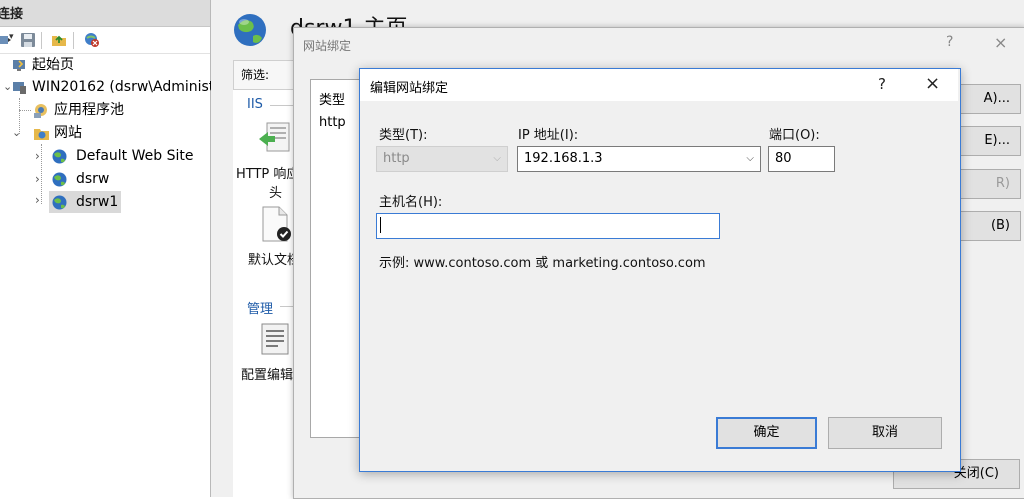 This screenshot has width=1024, height=499. I want to click on tree-item-label: dsrw1, so click(97, 202).